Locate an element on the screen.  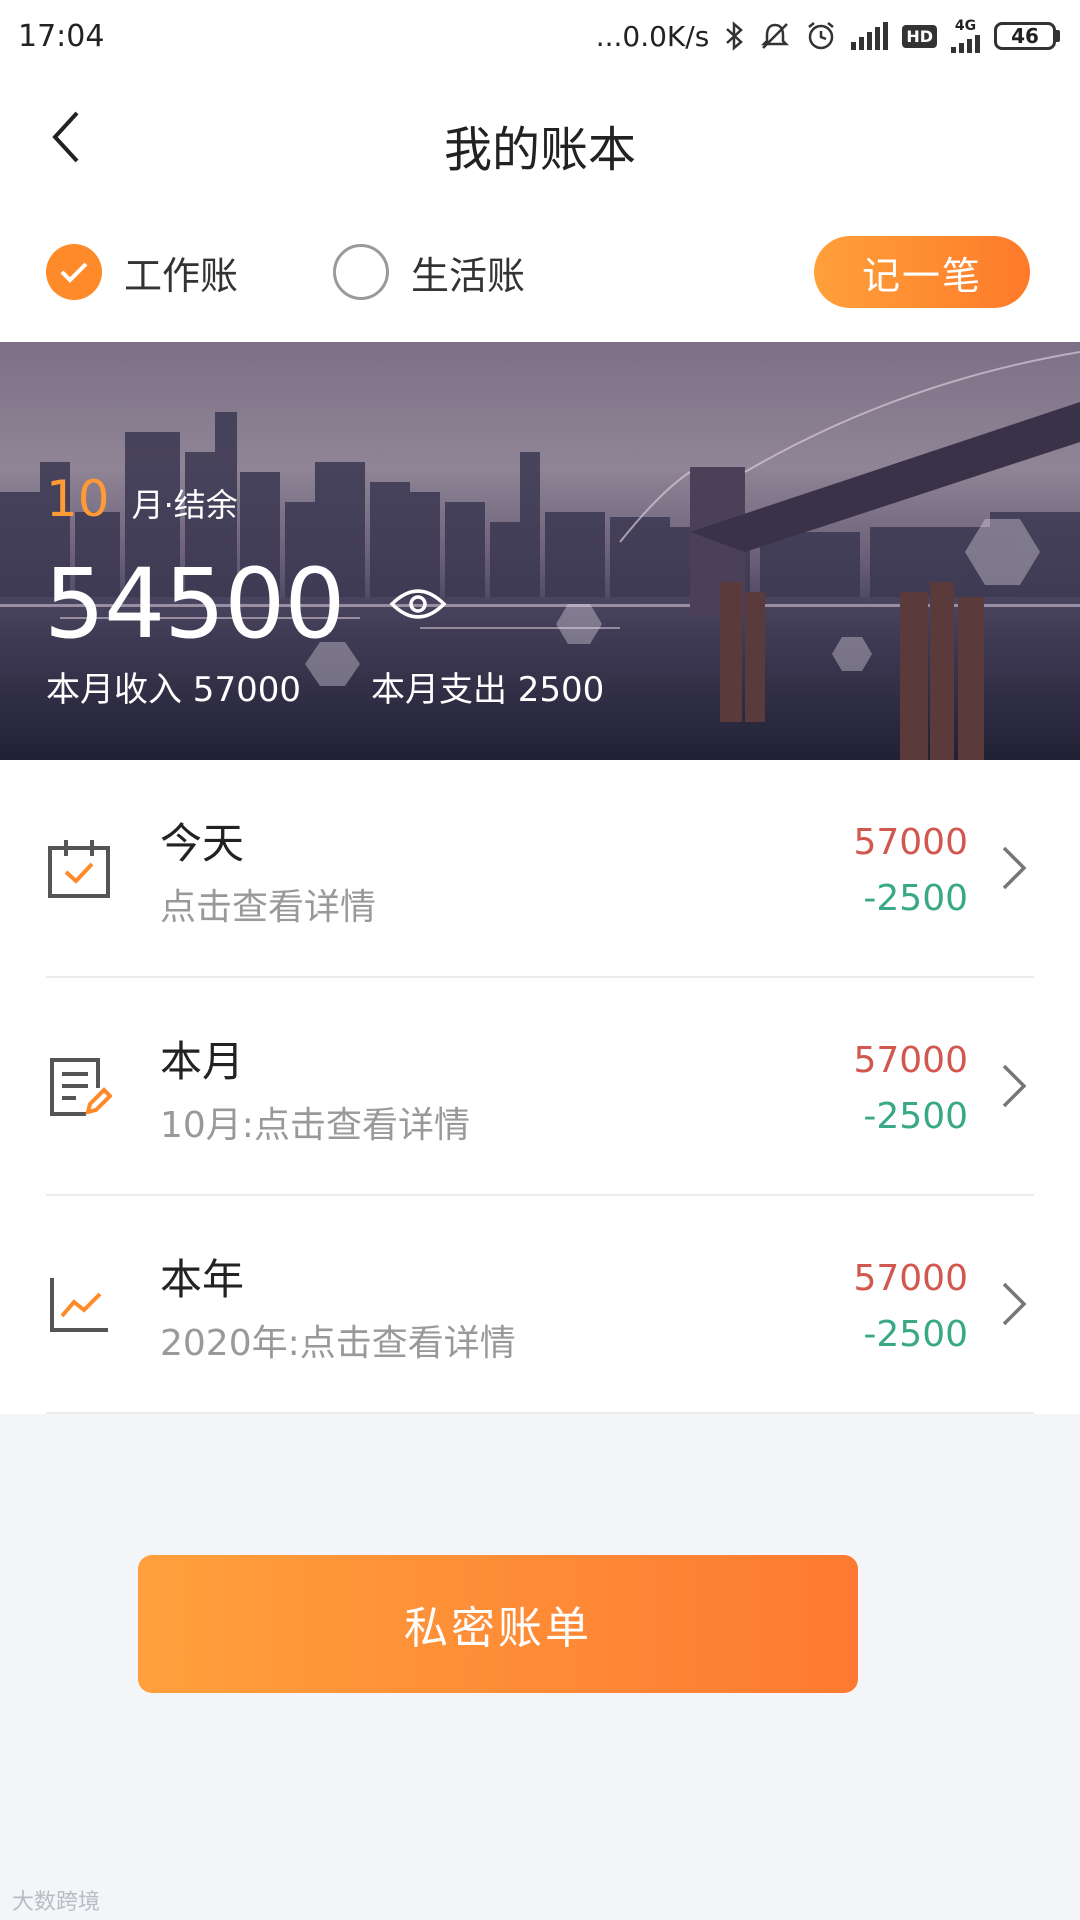
signal-icon is located at coordinates (870, 36).